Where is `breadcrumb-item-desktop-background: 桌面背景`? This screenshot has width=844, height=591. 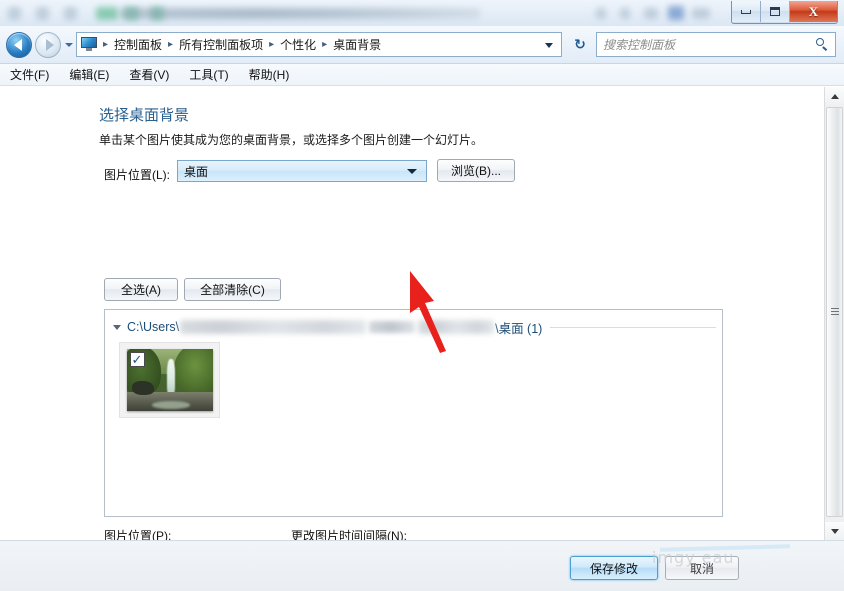 breadcrumb-item-desktop-background: 桌面背景 is located at coordinates (357, 44).